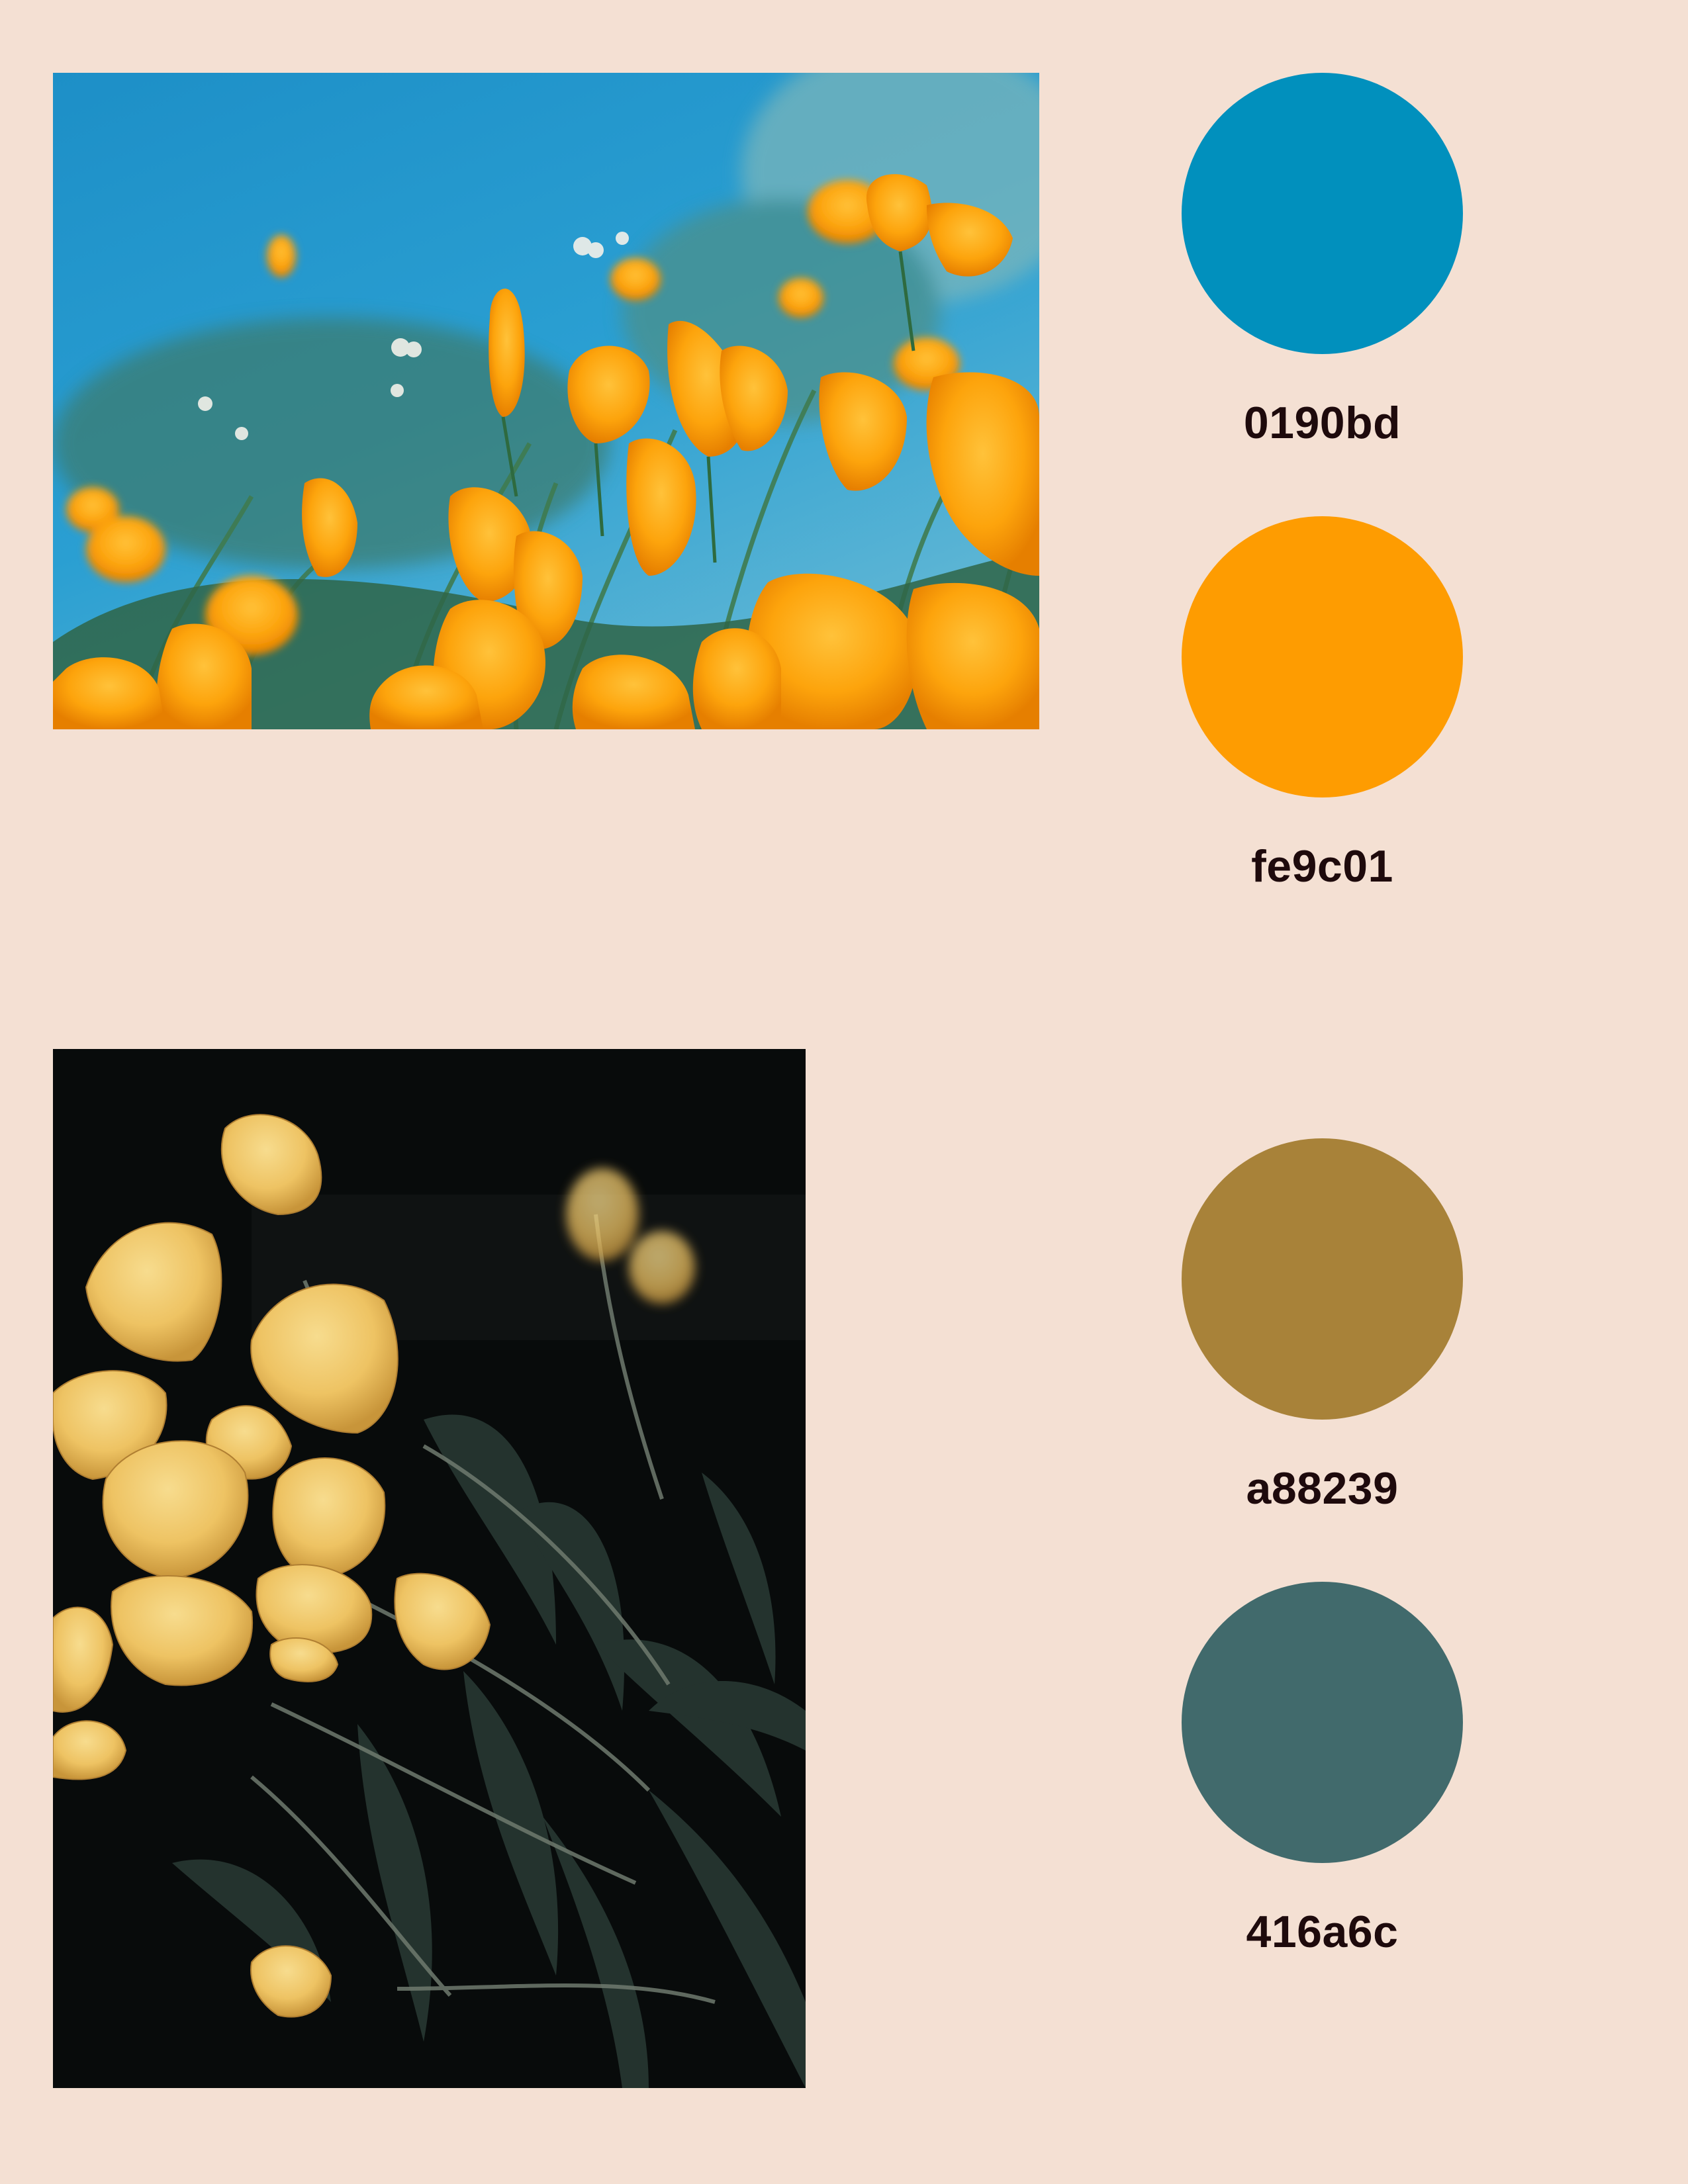  I want to click on hex-code-label: fe9c01, so click(1322, 866).